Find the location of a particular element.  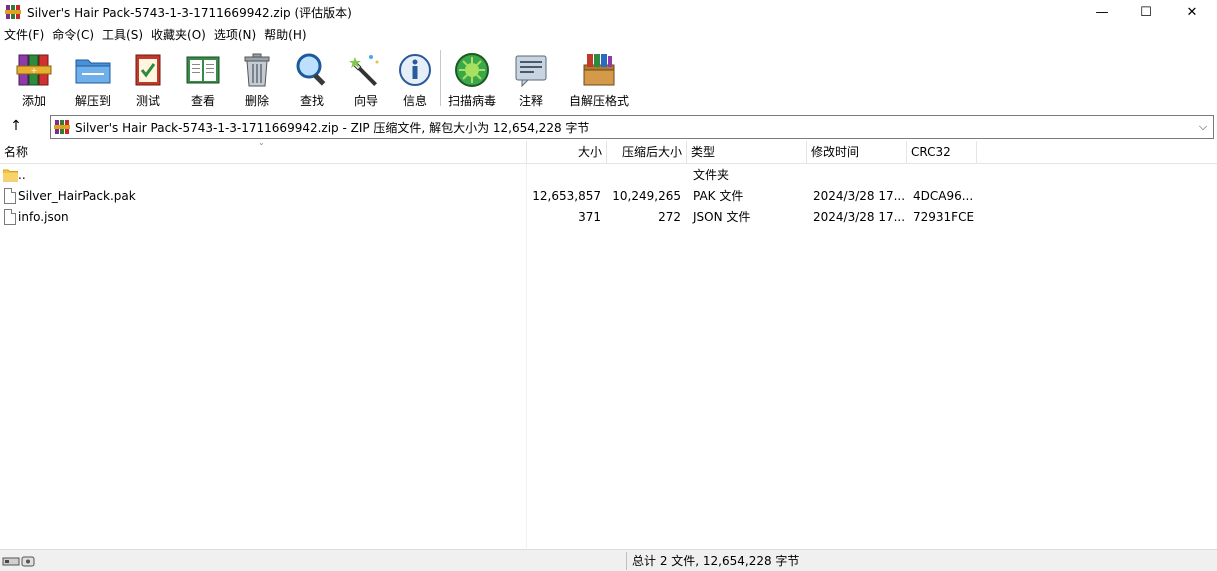

column-crc: CRC32 is located at coordinates (942, 152).